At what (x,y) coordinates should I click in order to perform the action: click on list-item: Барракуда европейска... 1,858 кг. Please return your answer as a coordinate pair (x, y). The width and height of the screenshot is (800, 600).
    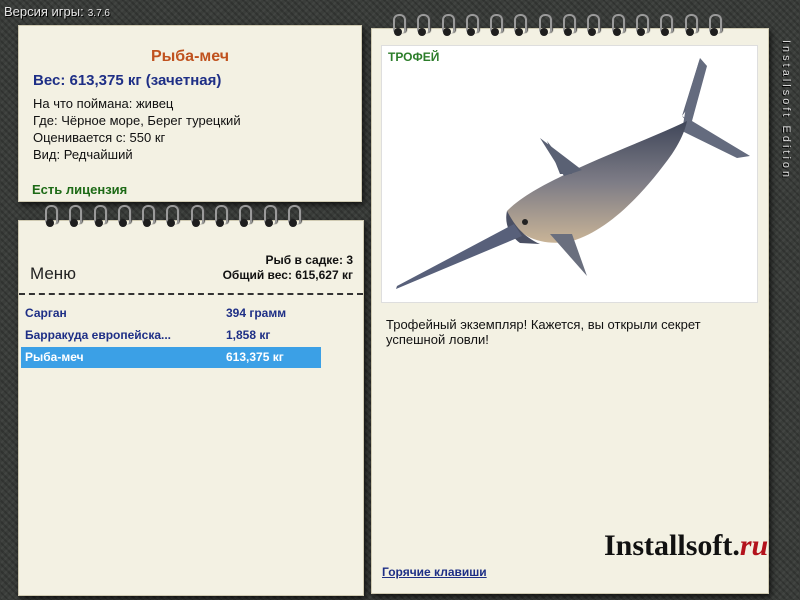
    Looking at the image, I should click on (171, 335).